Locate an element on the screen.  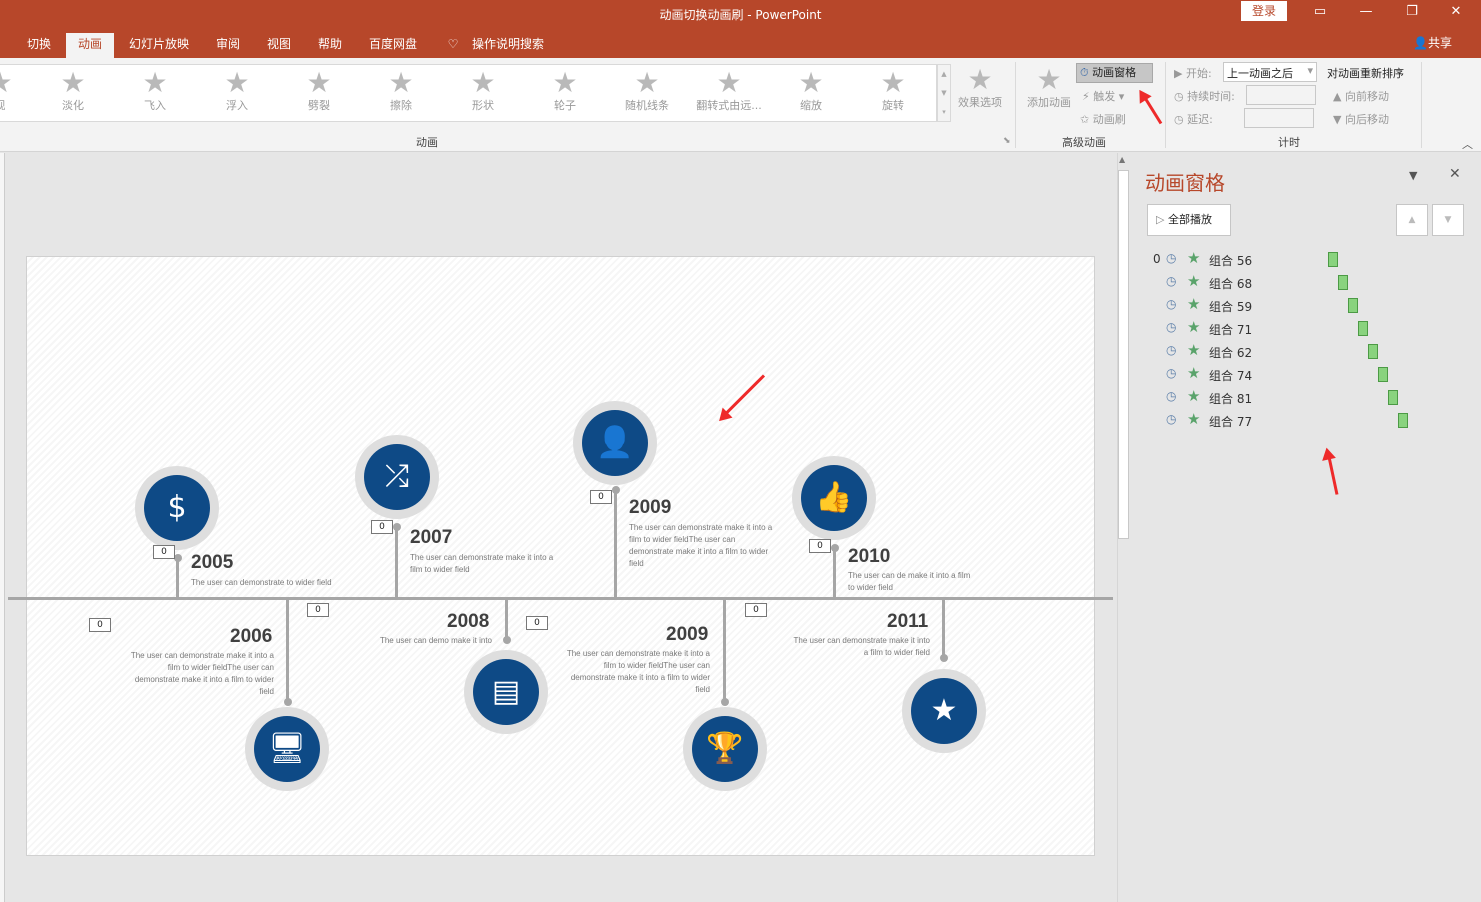
event-year: 2009 is located at coordinates (650, 507).